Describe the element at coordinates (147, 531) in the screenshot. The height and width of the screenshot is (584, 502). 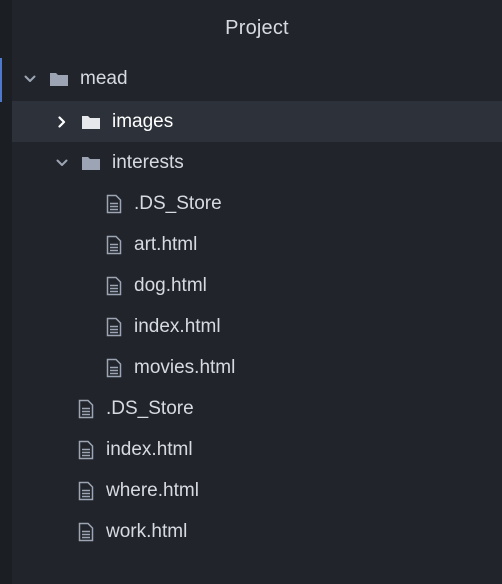
I see `tree-item-label: work.html` at that location.